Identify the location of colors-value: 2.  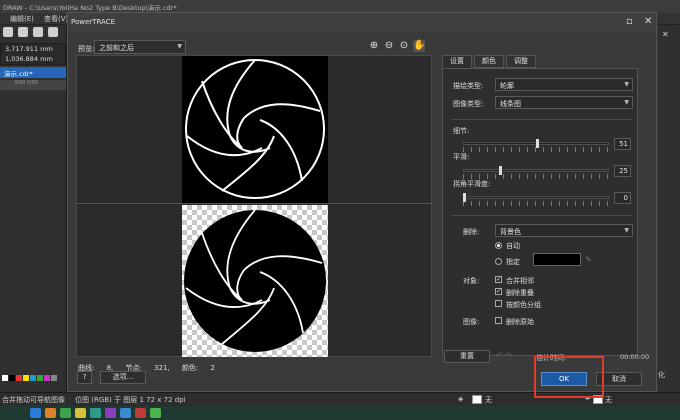
(212, 368).